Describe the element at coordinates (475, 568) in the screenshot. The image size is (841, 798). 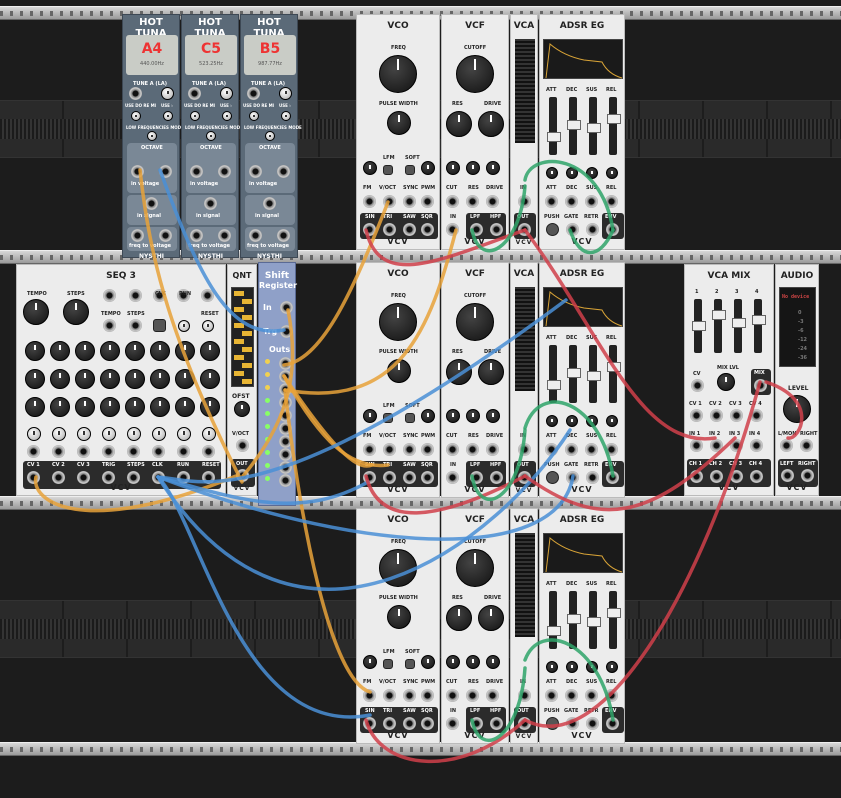
I see `cutoff-knob` at that location.